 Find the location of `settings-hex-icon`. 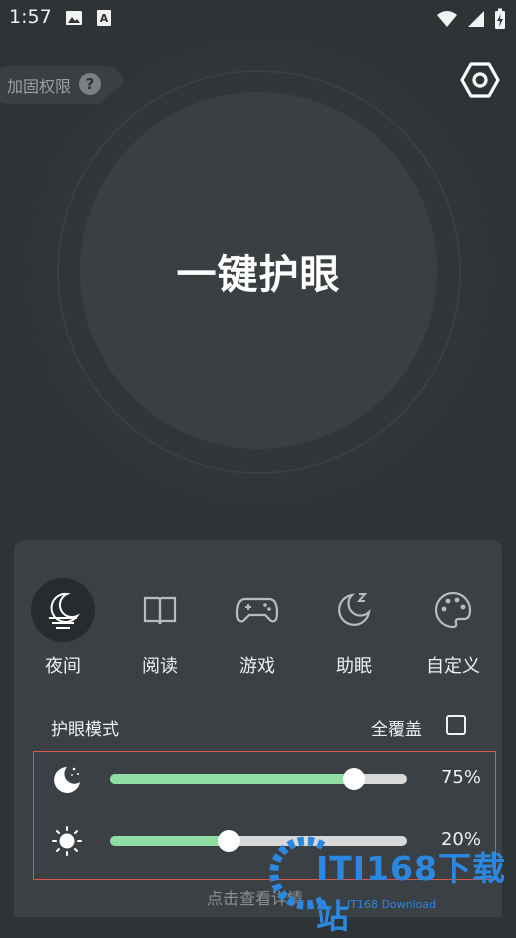

settings-hex-icon is located at coordinates (480, 80).